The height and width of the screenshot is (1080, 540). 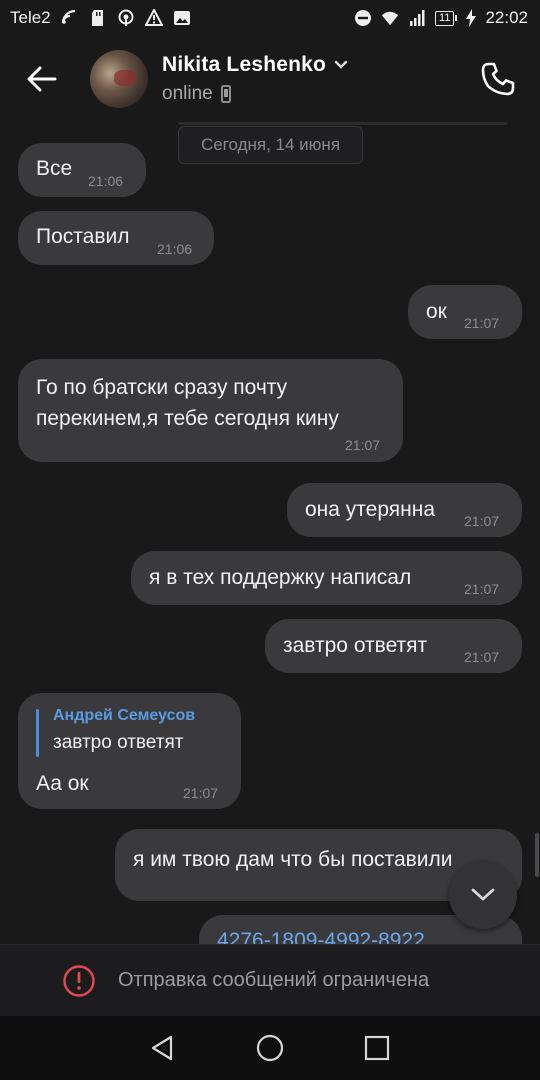 What do you see at coordinates (97, 18) in the screenshot?
I see `sd-card-icon` at bounding box center [97, 18].